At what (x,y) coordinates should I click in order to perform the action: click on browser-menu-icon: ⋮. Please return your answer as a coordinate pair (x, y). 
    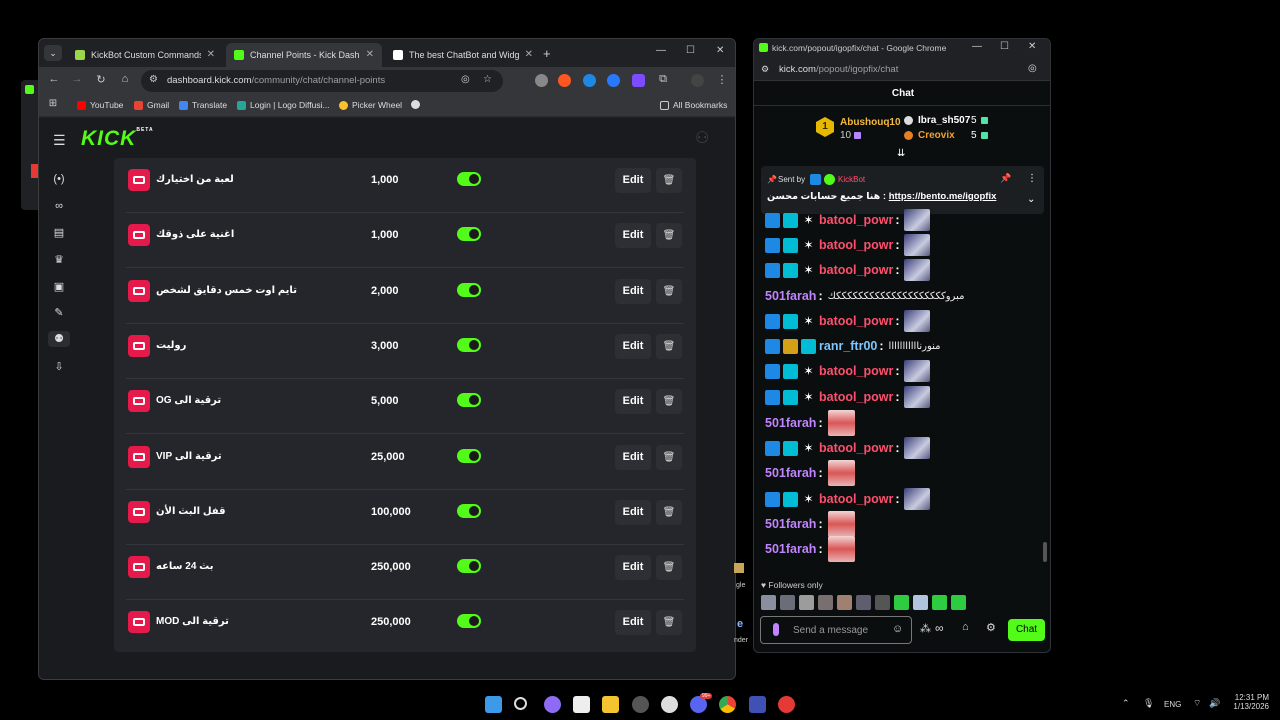
    Looking at the image, I should click on (722, 79).